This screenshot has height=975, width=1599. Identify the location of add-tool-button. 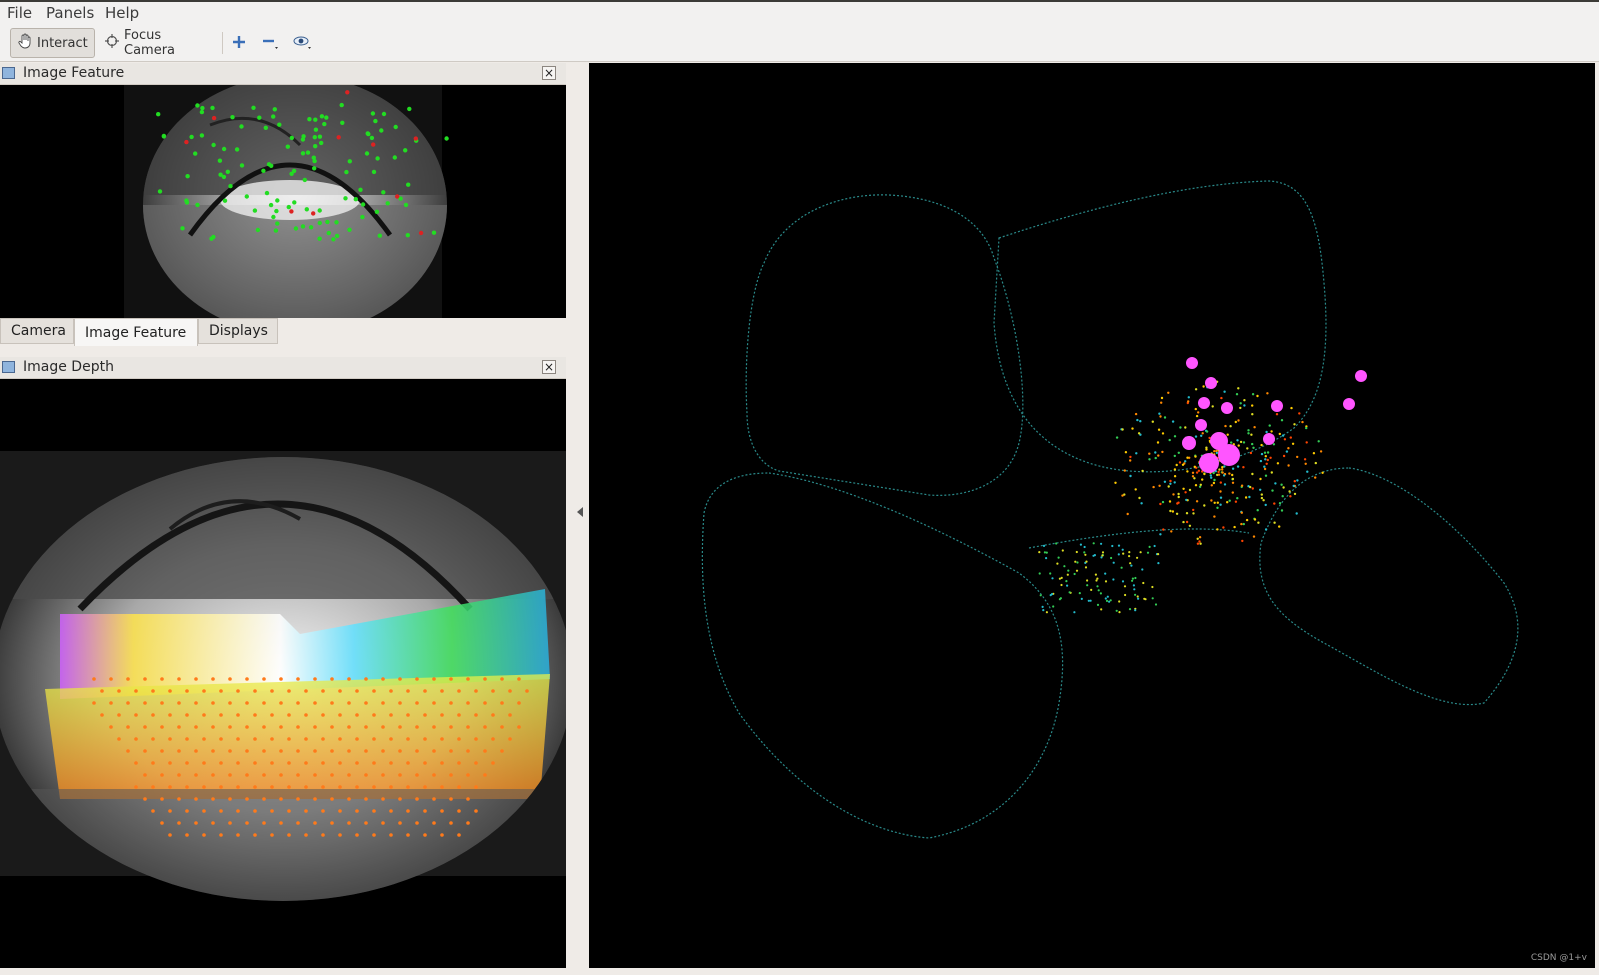
(239, 44).